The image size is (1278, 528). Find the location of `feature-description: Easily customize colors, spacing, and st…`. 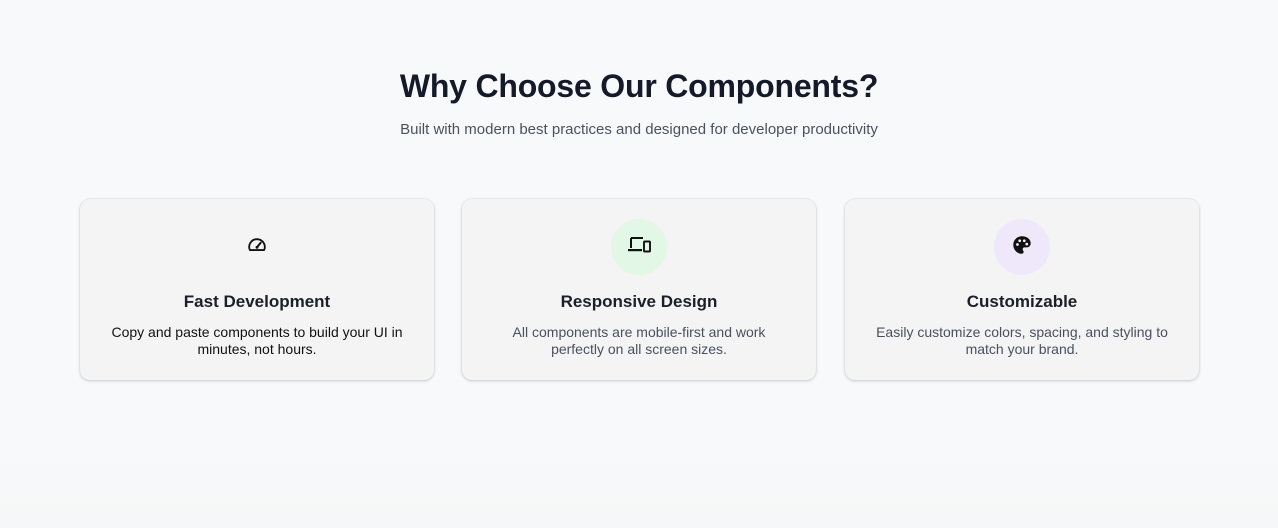

feature-description: Easily customize colors, spacing, and st… is located at coordinates (1022, 340).